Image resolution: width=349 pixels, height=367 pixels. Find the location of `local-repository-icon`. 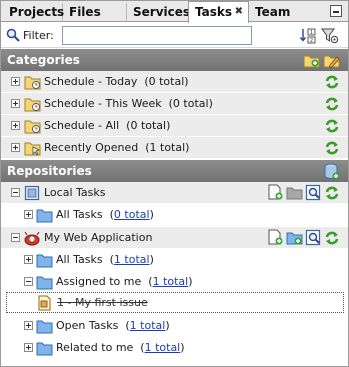

local-repository-icon is located at coordinates (32, 193).